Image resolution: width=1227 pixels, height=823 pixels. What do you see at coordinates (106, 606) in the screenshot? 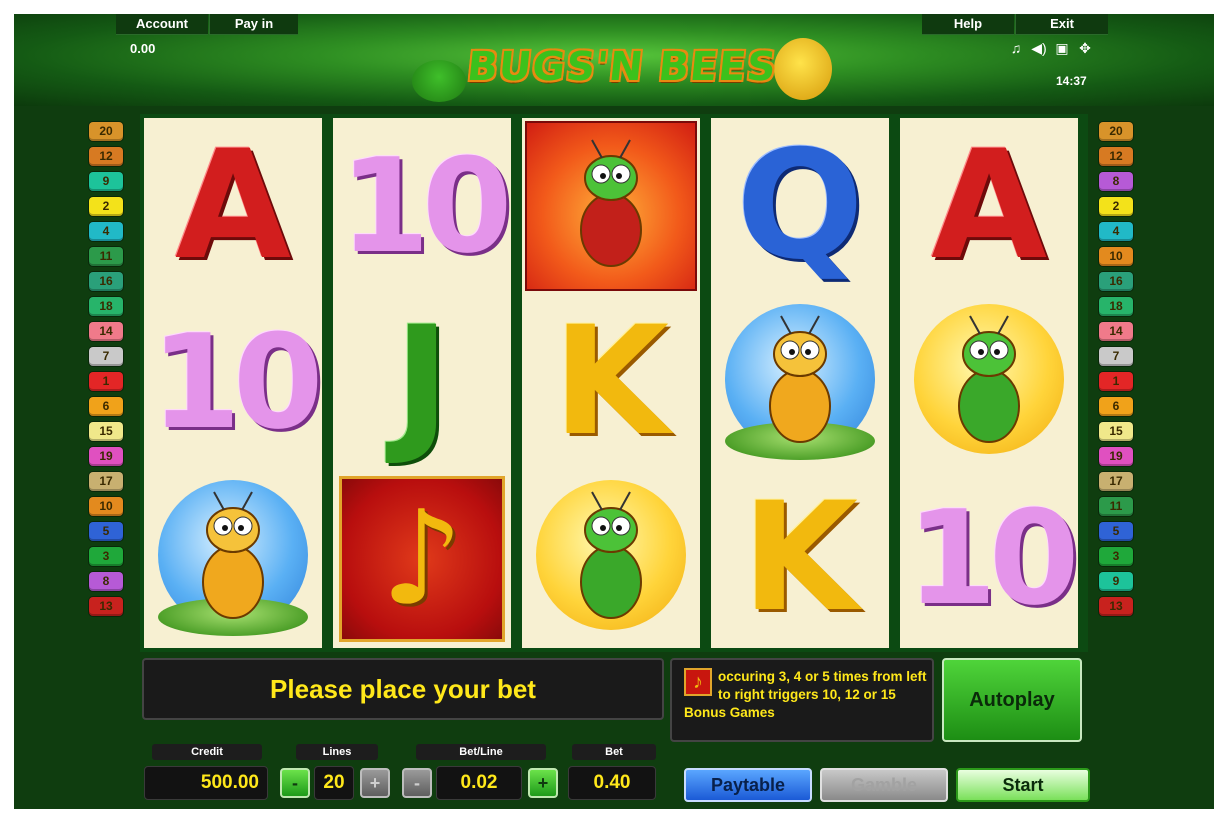
I see `payline-left-13: 13` at bounding box center [106, 606].